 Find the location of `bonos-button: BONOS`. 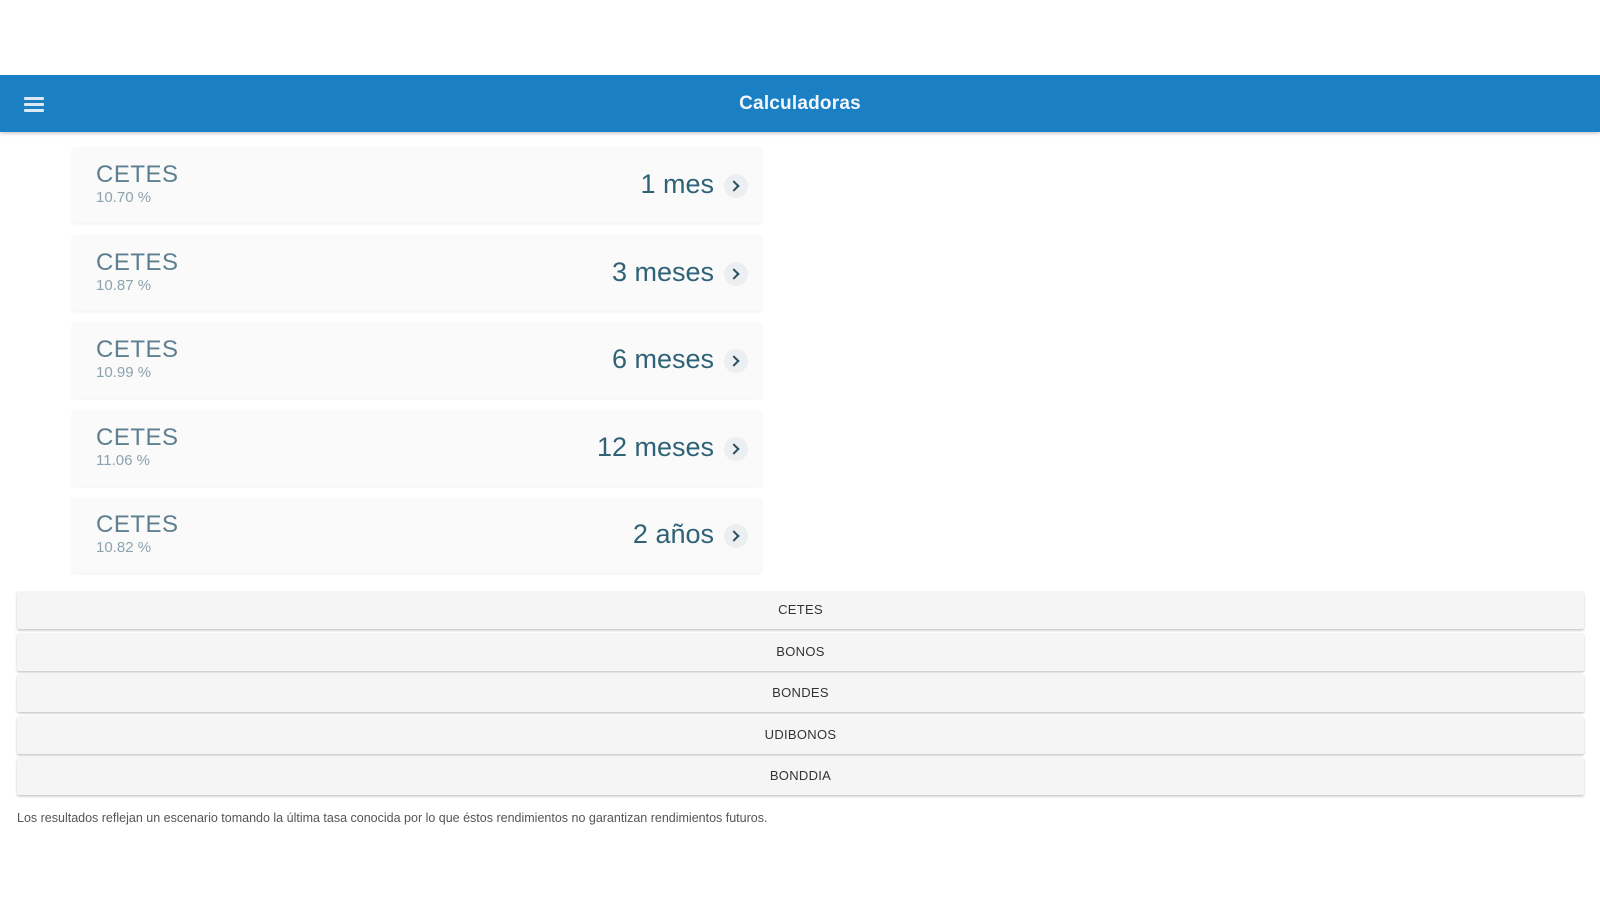

bonos-button: BONOS is located at coordinates (800, 651).